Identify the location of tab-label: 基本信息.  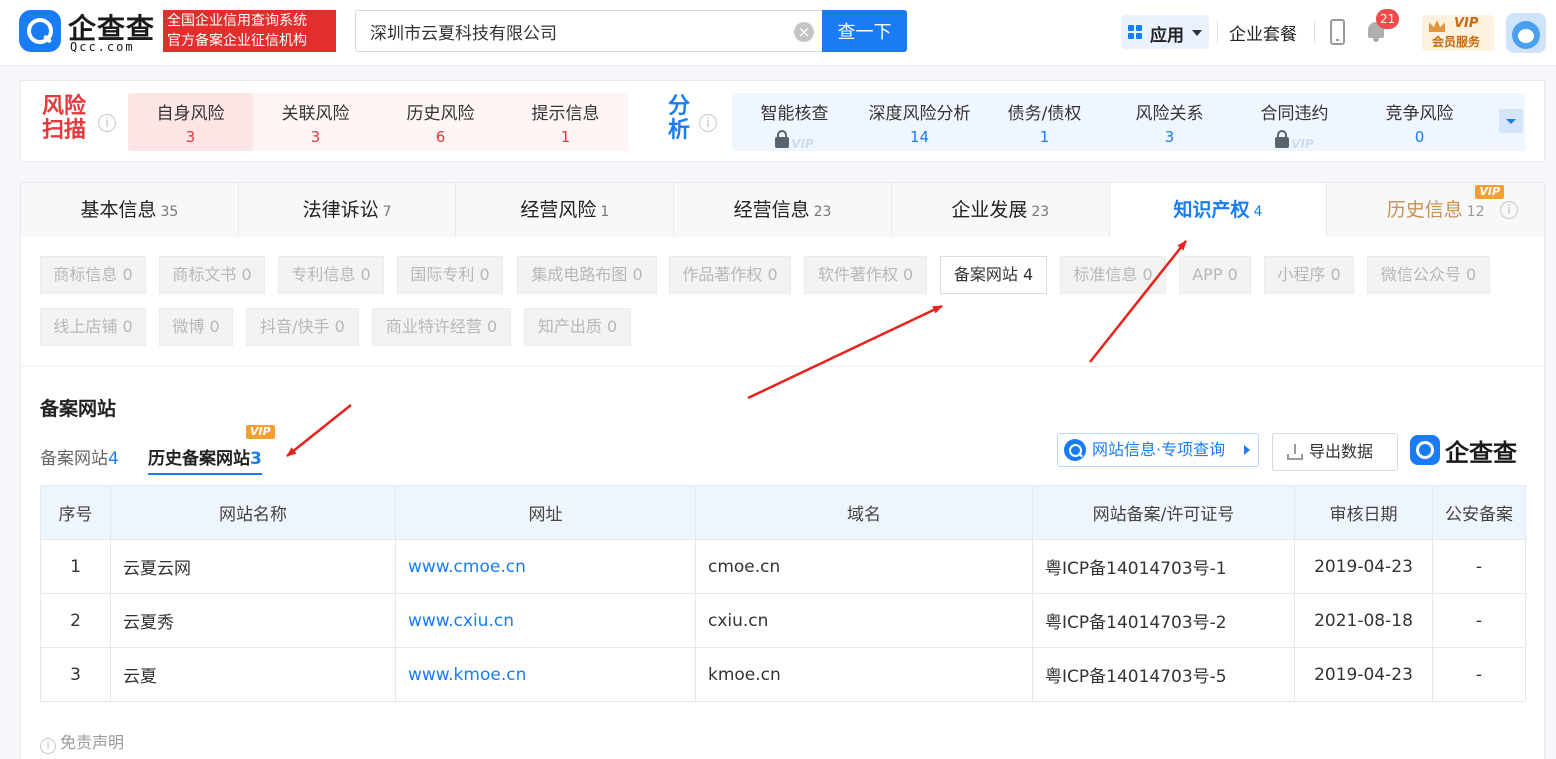
(118, 210).